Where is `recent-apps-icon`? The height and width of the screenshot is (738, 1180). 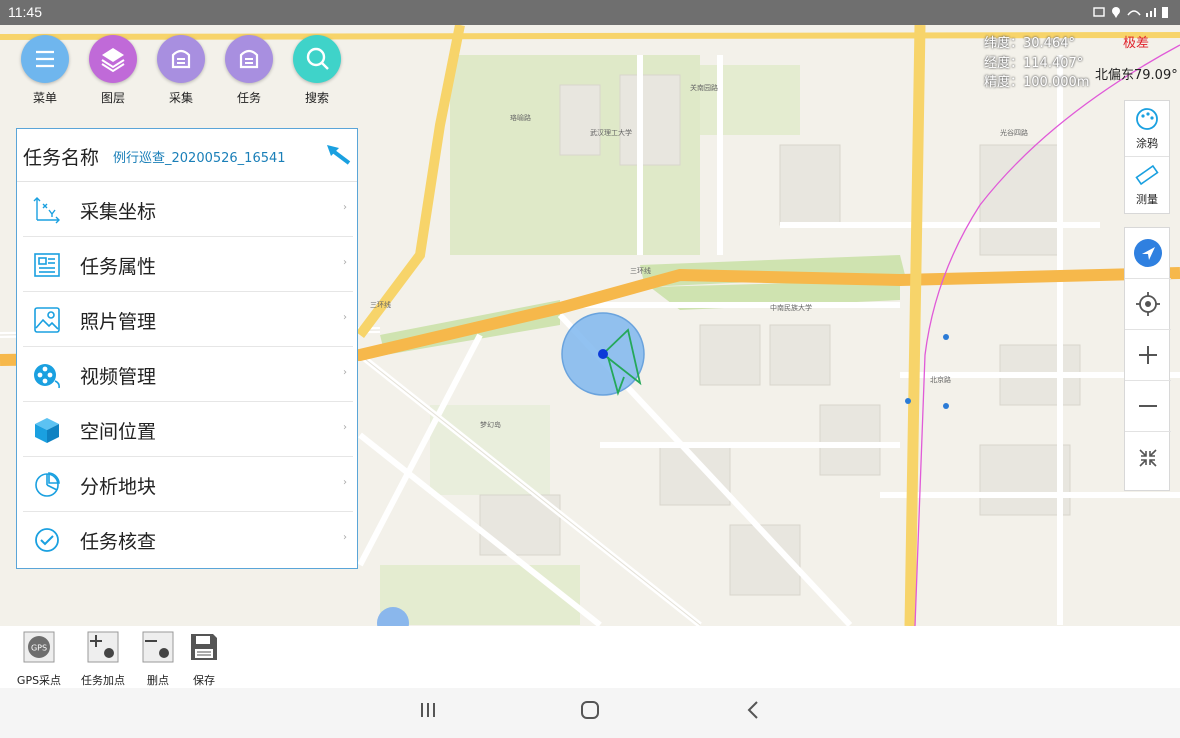
recent-apps-icon is located at coordinates (428, 710).